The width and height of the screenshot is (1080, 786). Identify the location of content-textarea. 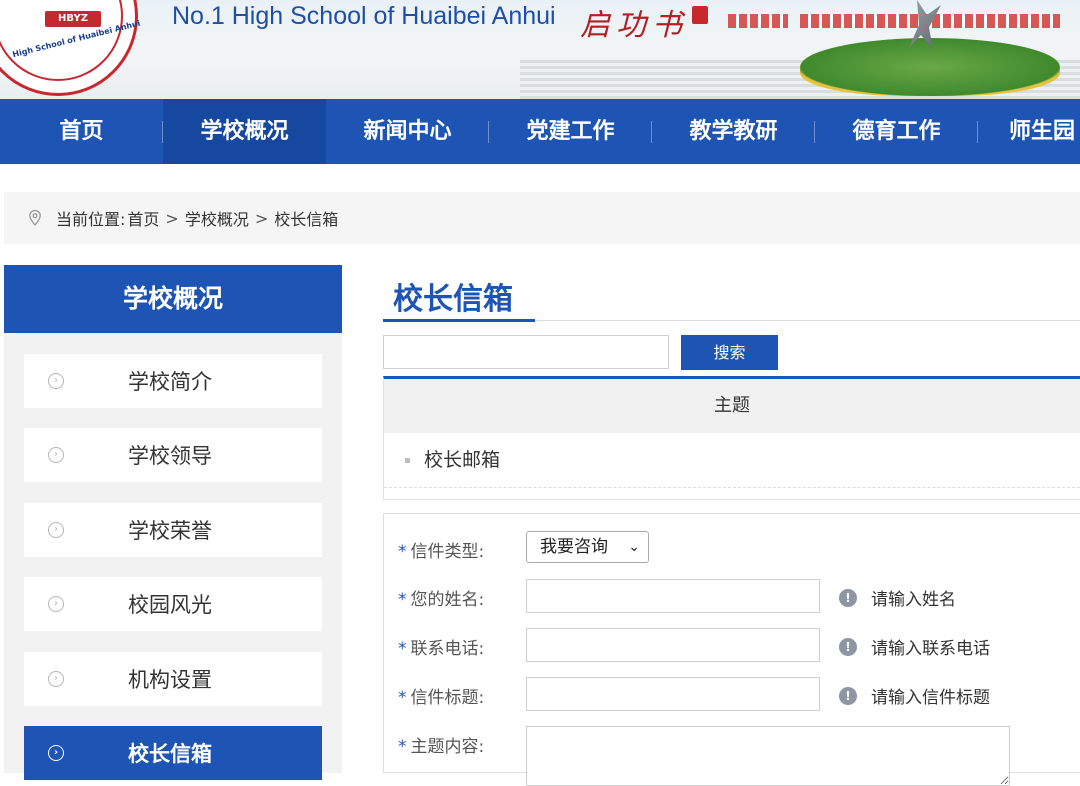
(768, 756).